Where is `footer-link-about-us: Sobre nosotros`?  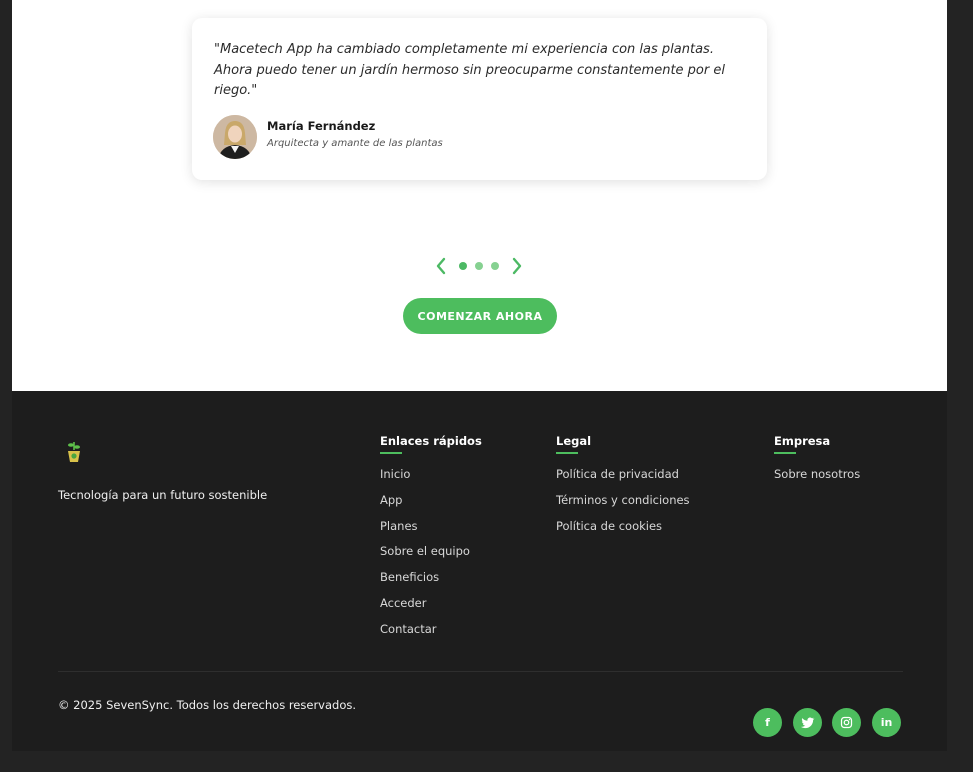
footer-link-about-us: Sobre nosotros is located at coordinates (817, 475).